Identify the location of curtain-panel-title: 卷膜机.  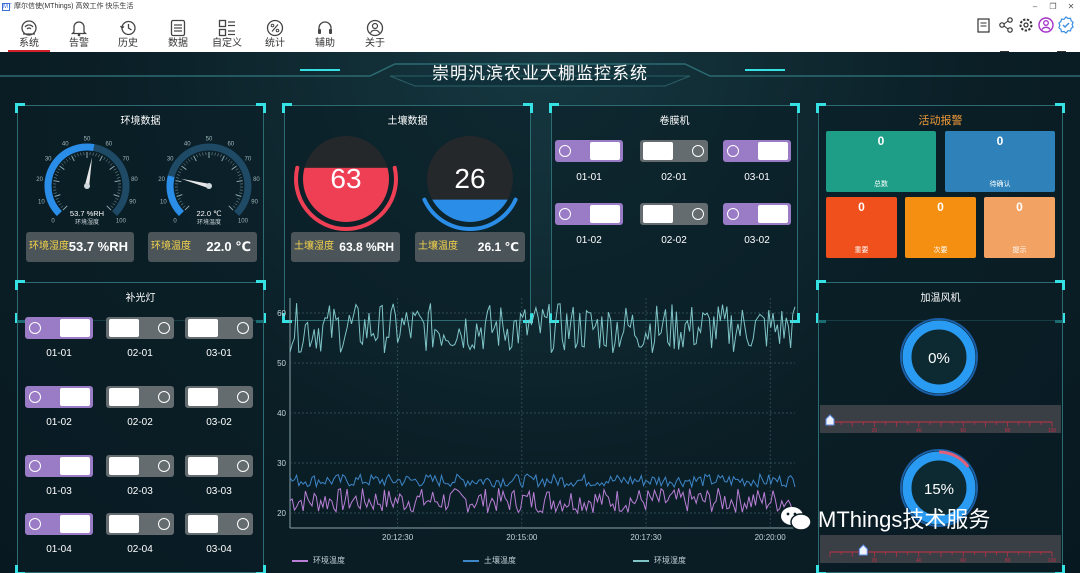
(674, 121).